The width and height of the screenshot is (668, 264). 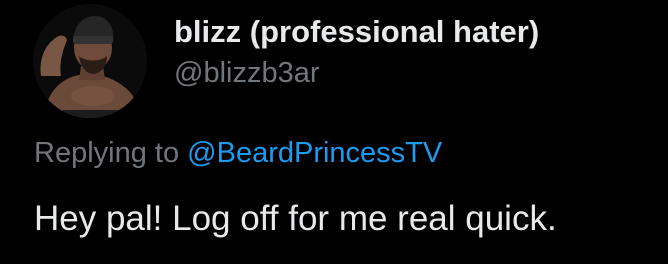 I want to click on replying-to-label: Replying to, so click(x=111, y=153).